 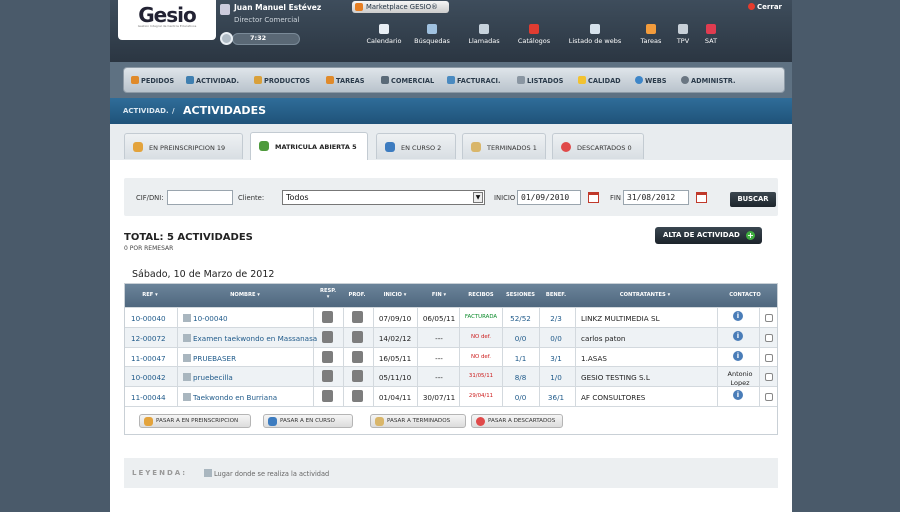 I want to click on shortcut-tpv: TPV, so click(x=683, y=34).